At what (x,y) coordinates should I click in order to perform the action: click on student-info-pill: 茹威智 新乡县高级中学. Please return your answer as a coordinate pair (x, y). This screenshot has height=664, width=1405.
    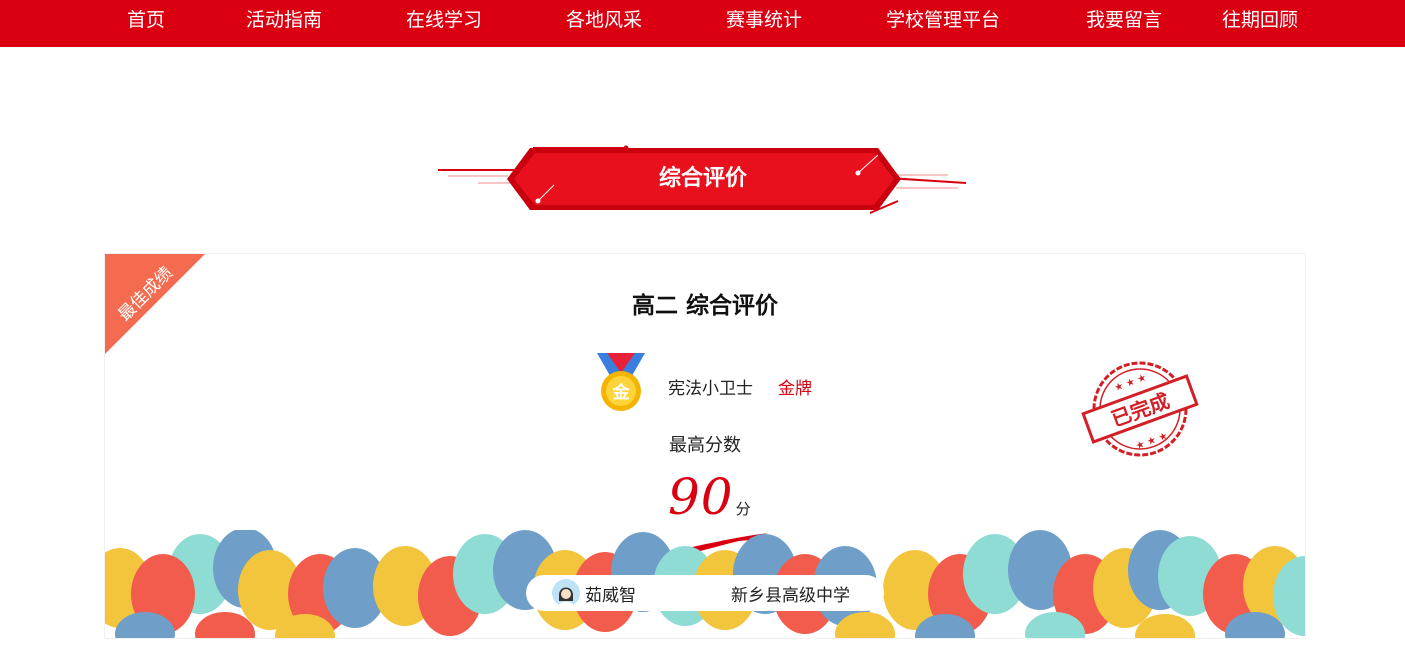
    Looking at the image, I should click on (705, 593).